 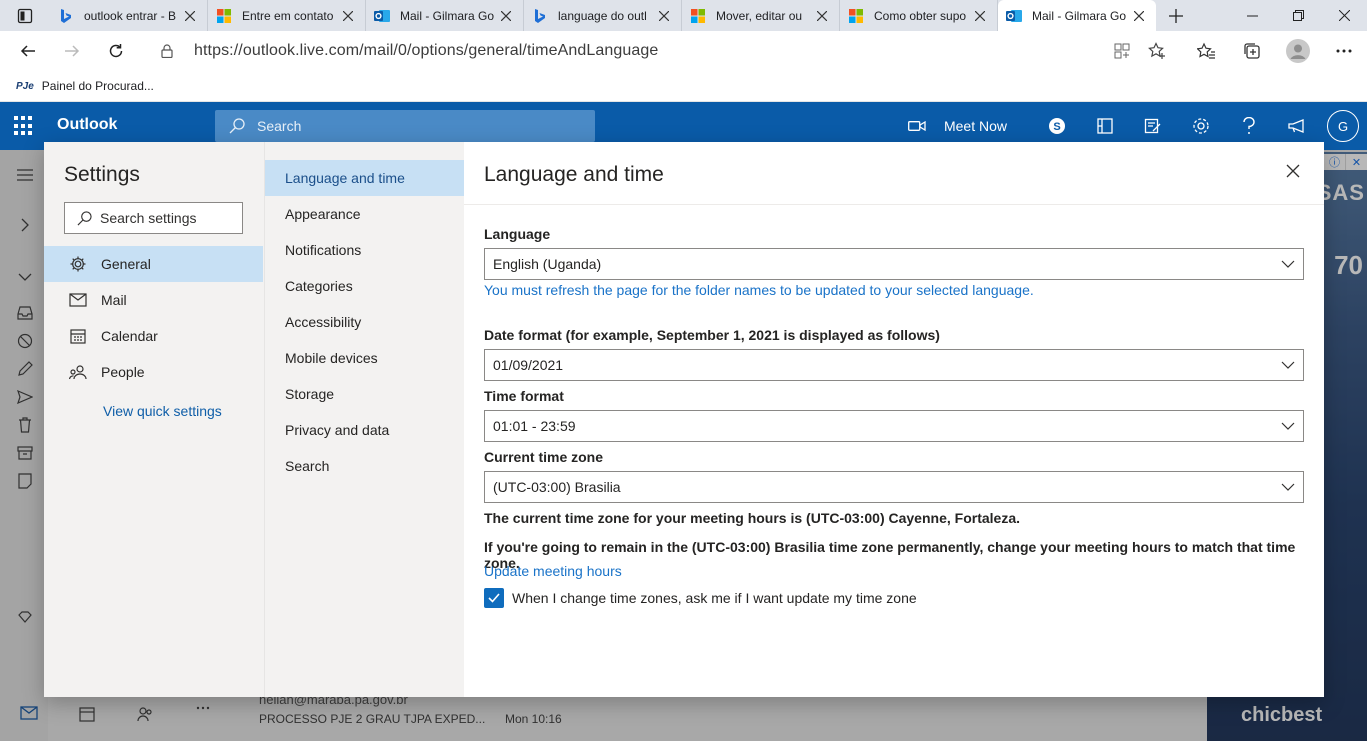 I want to click on settings-subcategory-item: Notifications, so click(x=364, y=250).